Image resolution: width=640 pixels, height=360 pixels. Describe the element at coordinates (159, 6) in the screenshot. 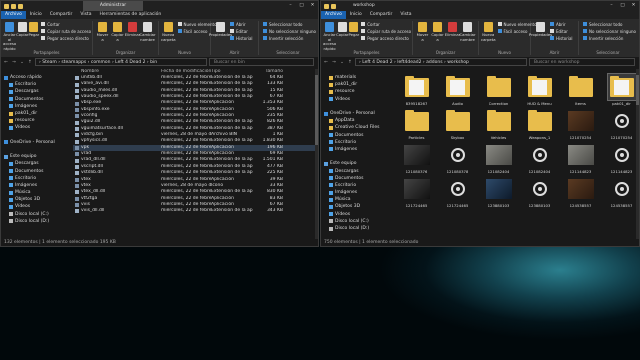

I see `title-bar: Administrar – □ ✕` at that location.